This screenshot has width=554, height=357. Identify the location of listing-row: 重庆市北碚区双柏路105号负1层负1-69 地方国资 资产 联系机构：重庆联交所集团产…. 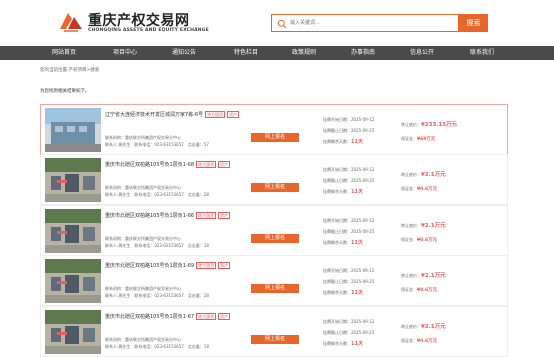
(274, 280).